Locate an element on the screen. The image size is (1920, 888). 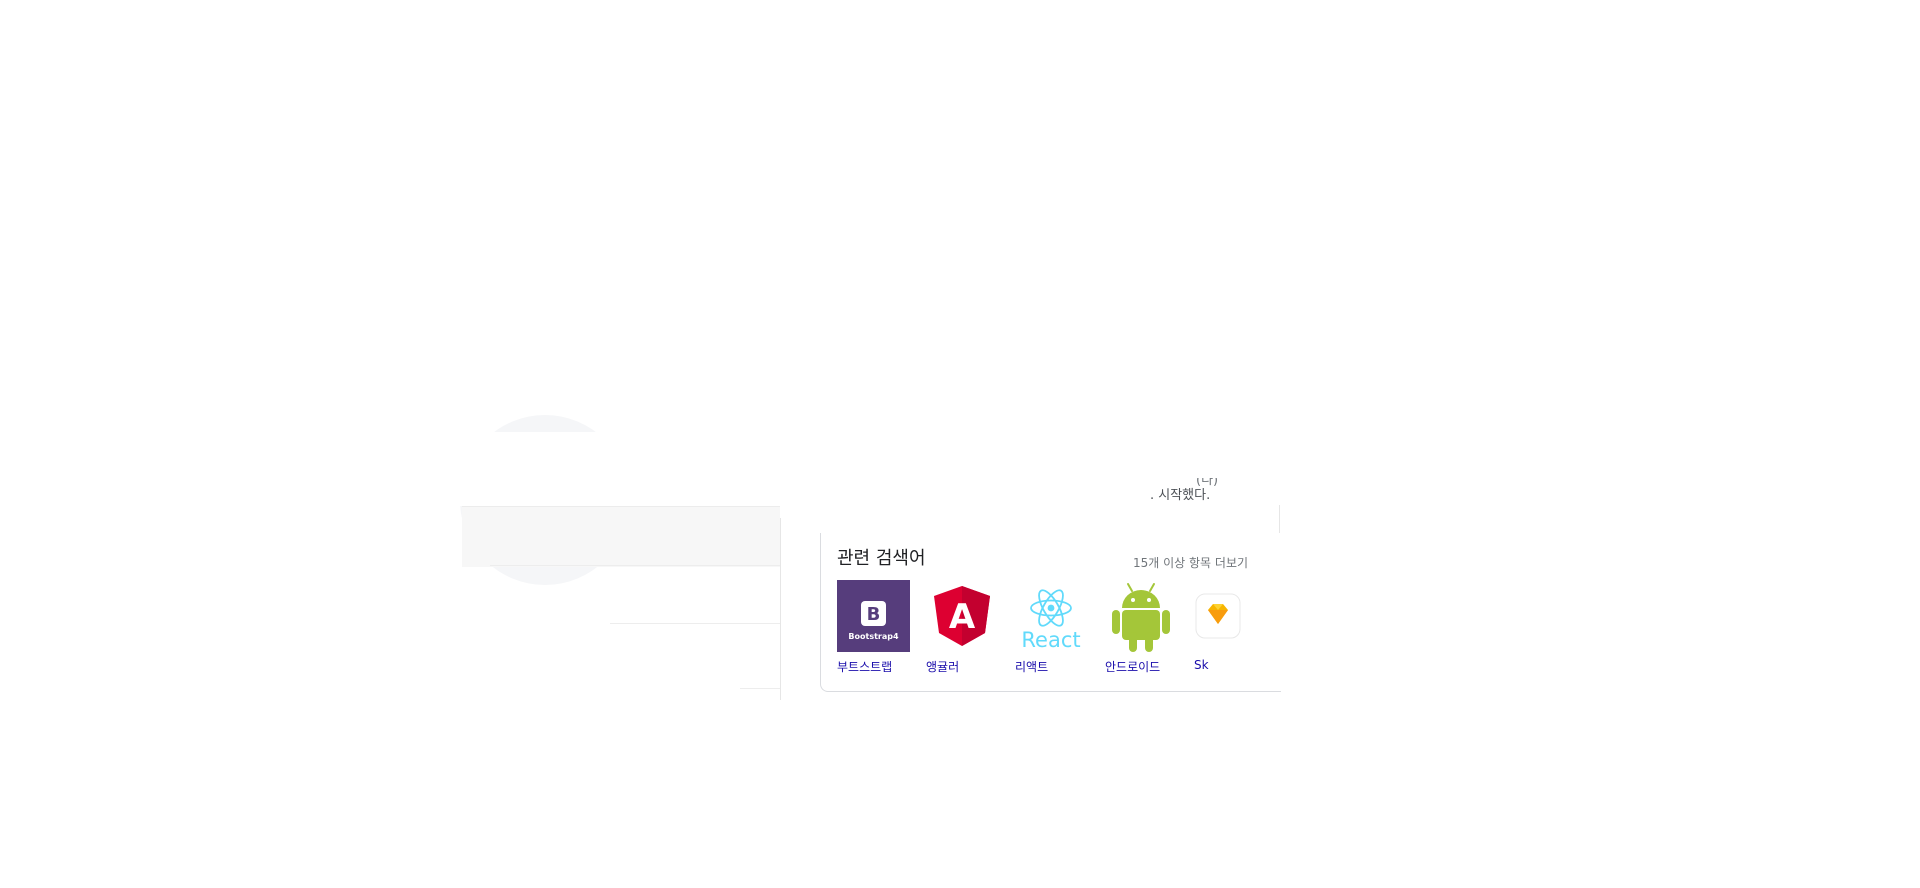
more-items-link: 15개 이상 항목 더보기 is located at coordinates (1190, 562).